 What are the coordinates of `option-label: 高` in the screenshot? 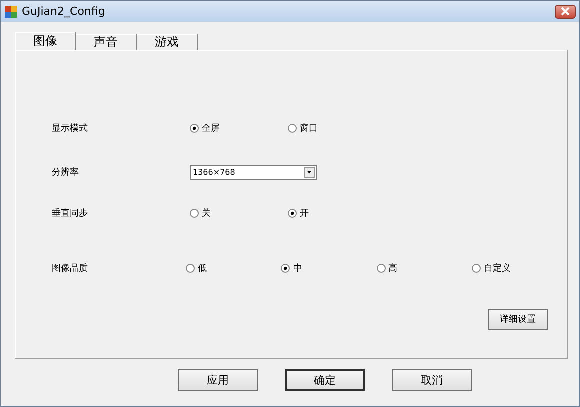 It's located at (393, 268).